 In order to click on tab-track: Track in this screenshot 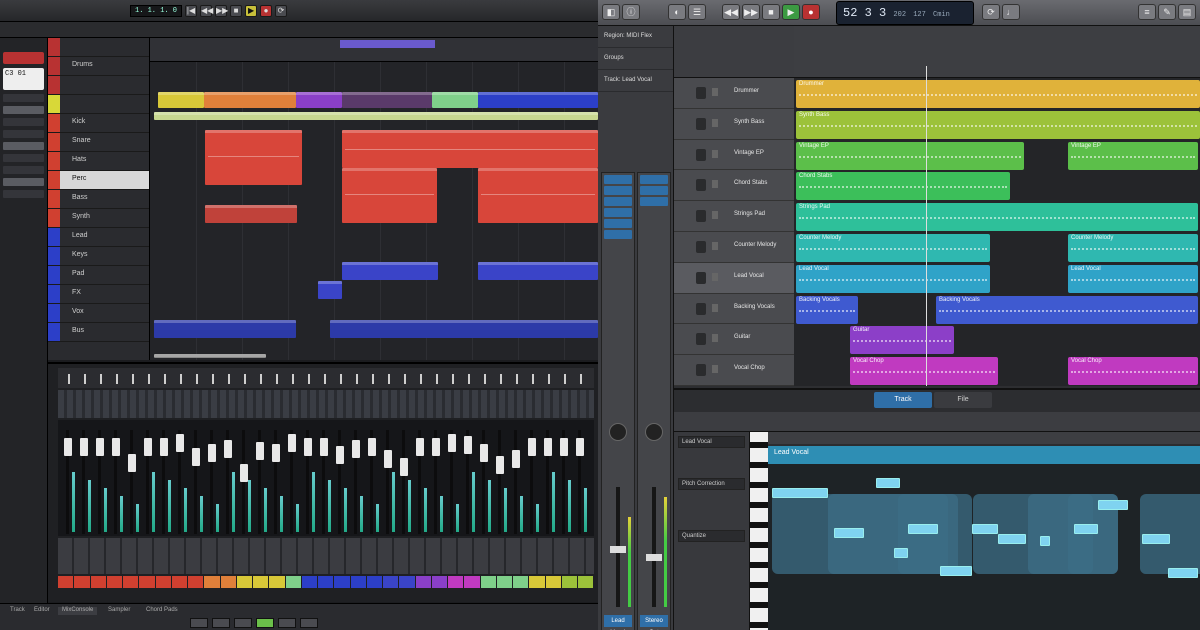, I will do `click(17, 611)`.